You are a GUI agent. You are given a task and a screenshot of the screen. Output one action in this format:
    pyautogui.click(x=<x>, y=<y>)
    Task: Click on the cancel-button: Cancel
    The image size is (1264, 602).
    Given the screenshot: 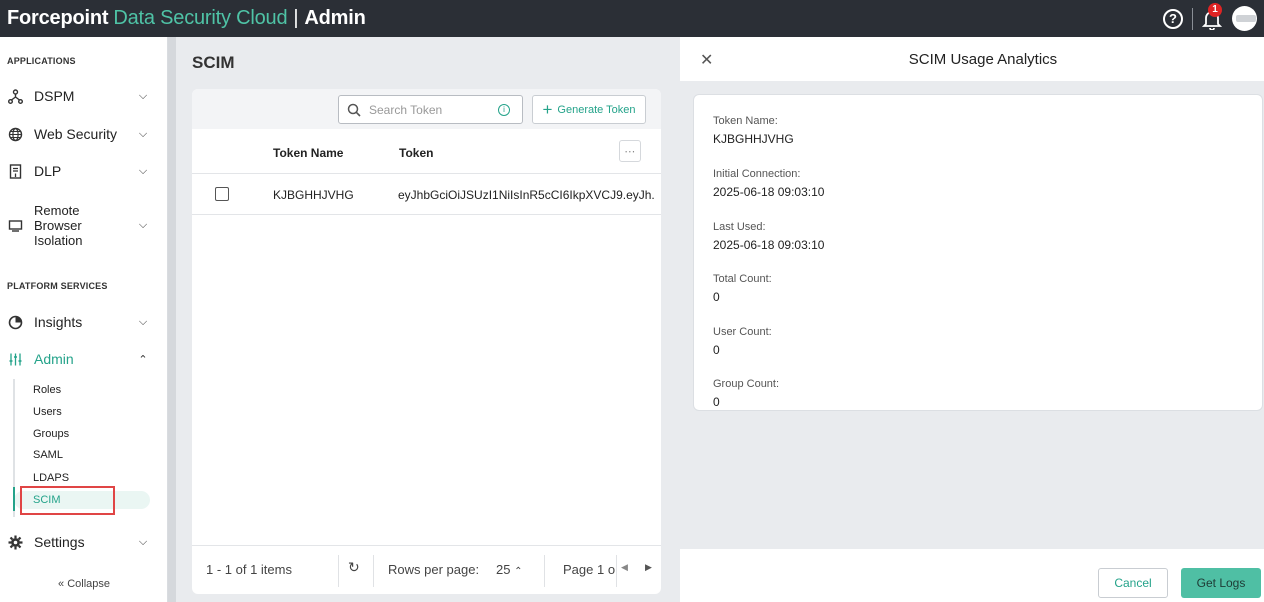 What is the action you would take?
    pyautogui.click(x=1133, y=583)
    